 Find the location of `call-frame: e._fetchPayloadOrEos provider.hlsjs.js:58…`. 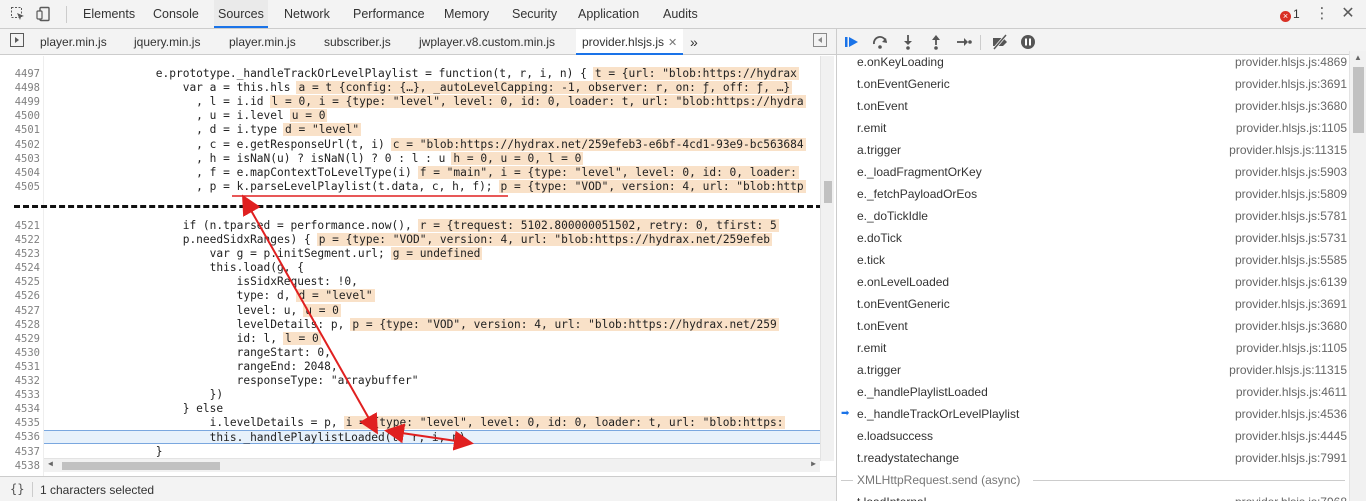

call-frame: e._fetchPayloadOrEos provider.hlsjs.js:58… is located at coordinates (1093, 194).